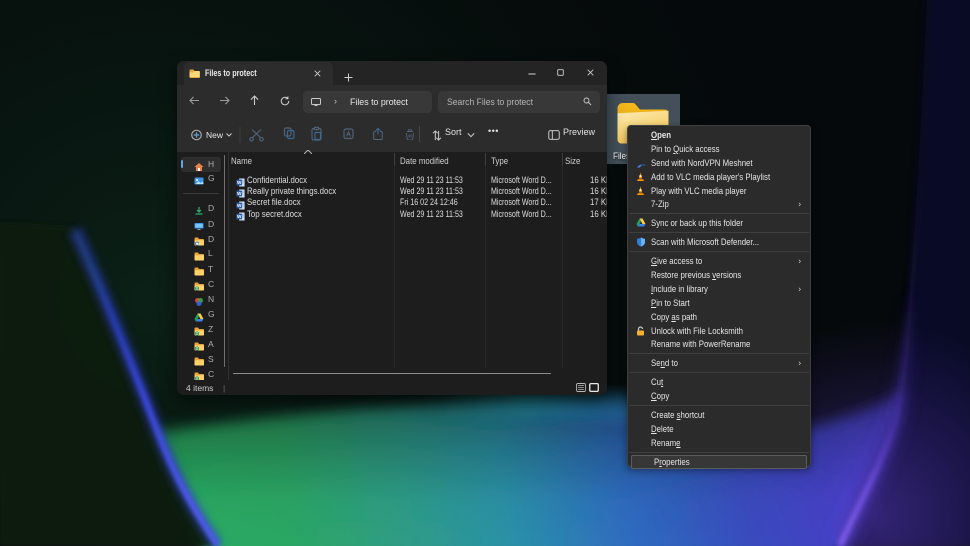 This screenshot has height=546, width=970. I want to click on svg-text: New, so click(215, 135).